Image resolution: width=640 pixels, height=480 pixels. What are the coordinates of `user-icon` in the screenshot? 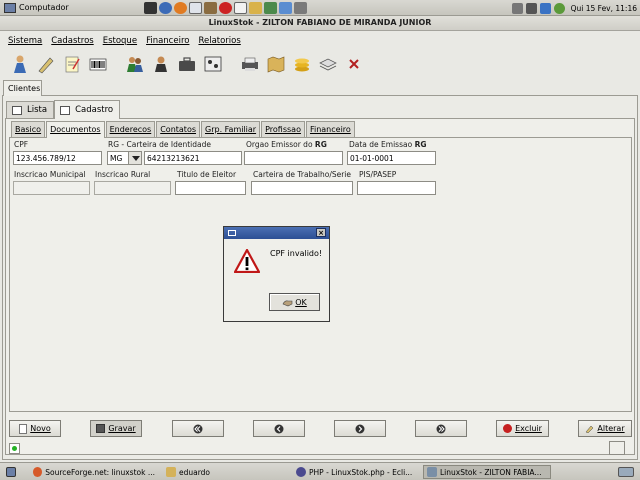 It's located at (160, 64).